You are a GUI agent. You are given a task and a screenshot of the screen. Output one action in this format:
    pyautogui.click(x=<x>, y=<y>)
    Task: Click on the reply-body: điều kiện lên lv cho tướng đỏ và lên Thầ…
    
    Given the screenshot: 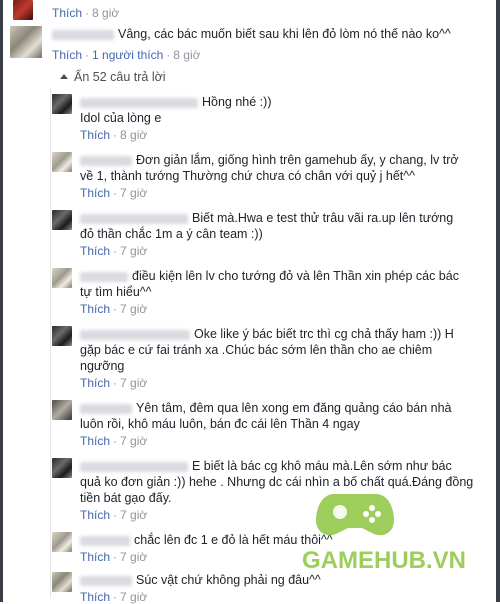 What is the action you would take?
    pyautogui.click(x=280, y=284)
    